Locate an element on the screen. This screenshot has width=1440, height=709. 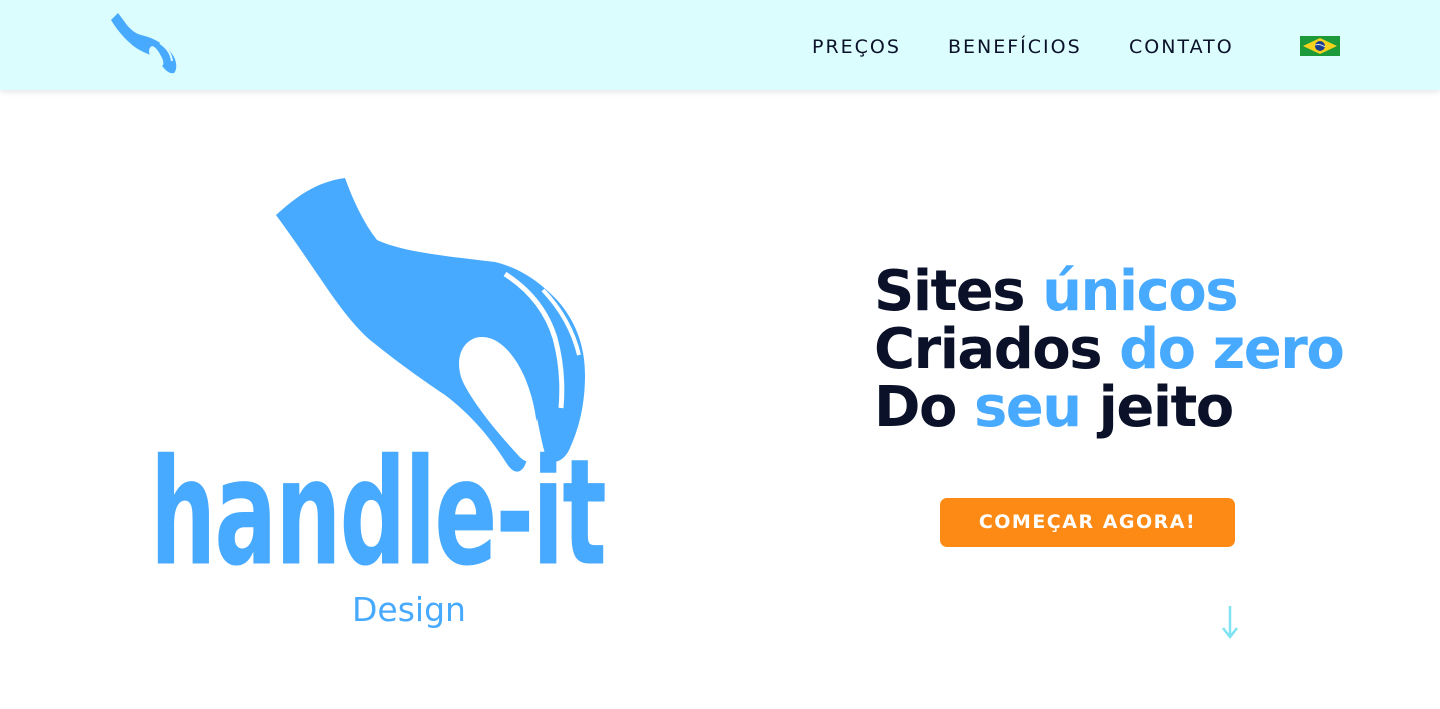
start-now-button: COMEÇAR AGORA! is located at coordinates (1087, 522).